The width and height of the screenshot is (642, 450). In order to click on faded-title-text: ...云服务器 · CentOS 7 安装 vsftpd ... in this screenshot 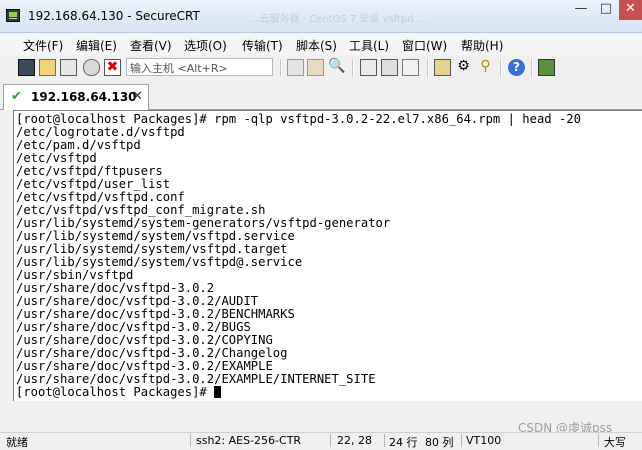, I will do `click(338, 19)`.